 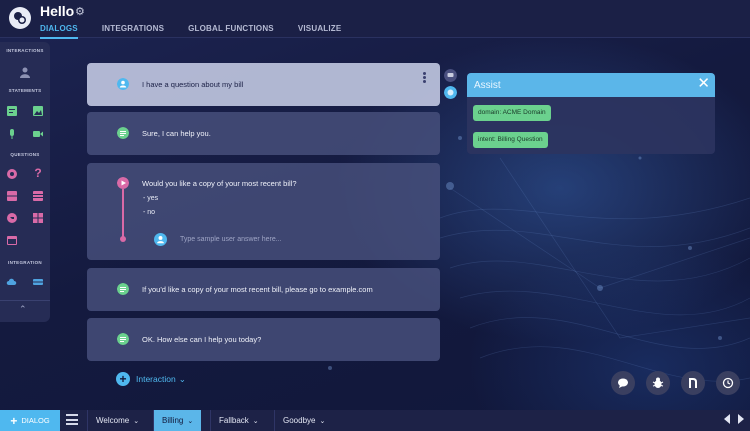 I want to click on answer-connector, so click(x=123, y=214).